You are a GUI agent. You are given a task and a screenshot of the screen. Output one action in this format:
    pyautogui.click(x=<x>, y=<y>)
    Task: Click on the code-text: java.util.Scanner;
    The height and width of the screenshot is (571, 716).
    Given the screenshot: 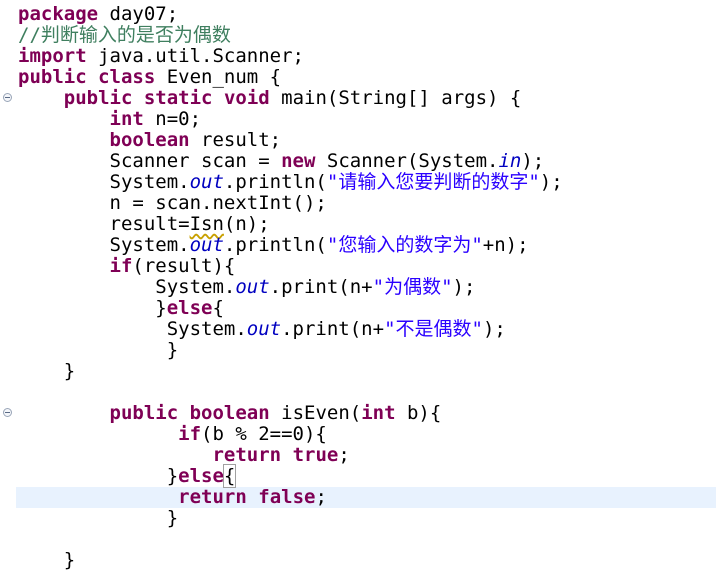 What is the action you would take?
    pyautogui.click(x=195, y=56)
    